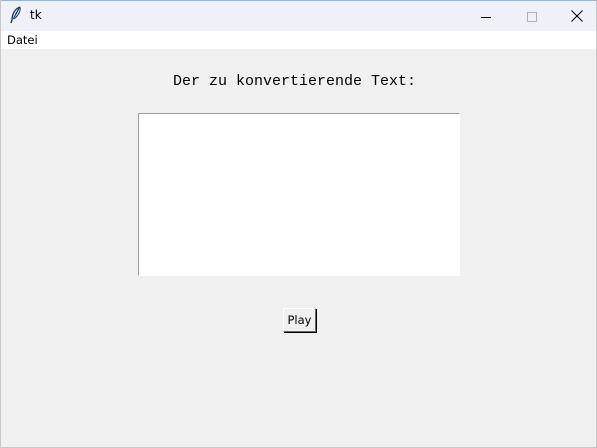 The height and width of the screenshot is (448, 597). I want to click on menu-bar: Datei, so click(298, 40).